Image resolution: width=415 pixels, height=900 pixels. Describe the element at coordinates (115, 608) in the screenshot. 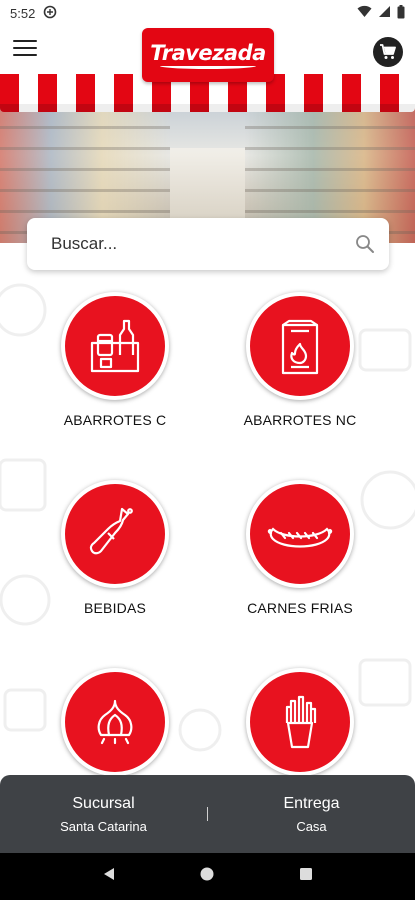

I see `category-label: BEBIDAS` at that location.